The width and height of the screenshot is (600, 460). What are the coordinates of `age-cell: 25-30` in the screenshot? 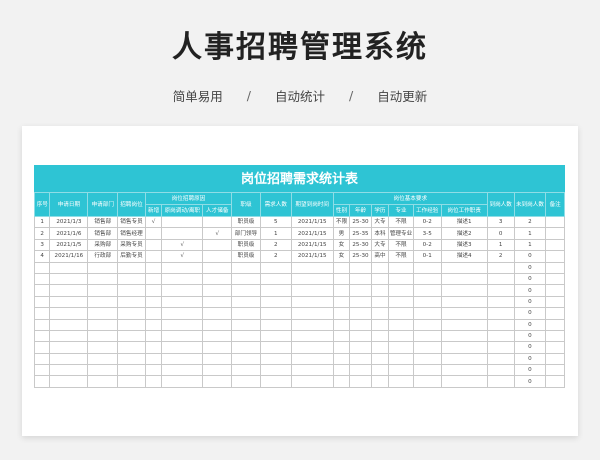 It's located at (360, 256).